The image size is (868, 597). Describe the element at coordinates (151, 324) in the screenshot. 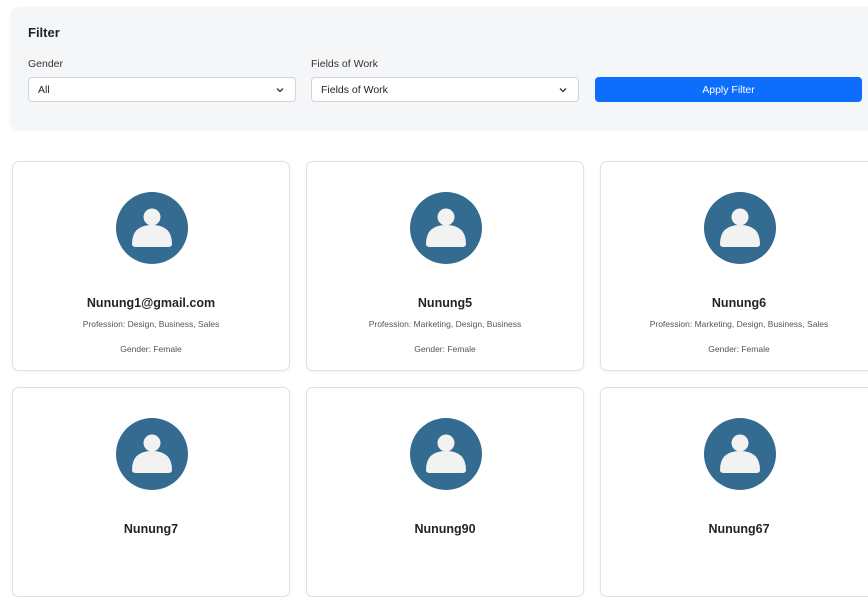

I see `profile-profession: Profession: Design, Business, Sales` at that location.